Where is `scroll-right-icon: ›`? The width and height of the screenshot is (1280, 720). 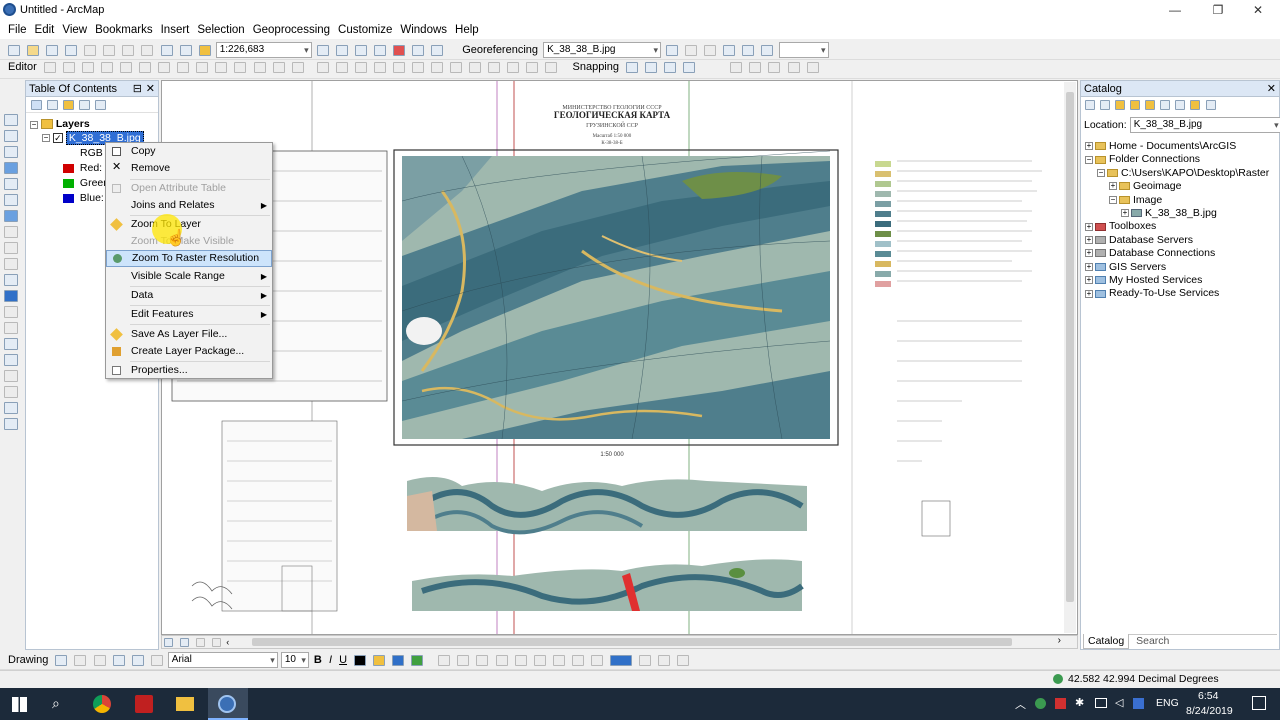
scroll-right-icon: › is located at coordinates (1059, 640).